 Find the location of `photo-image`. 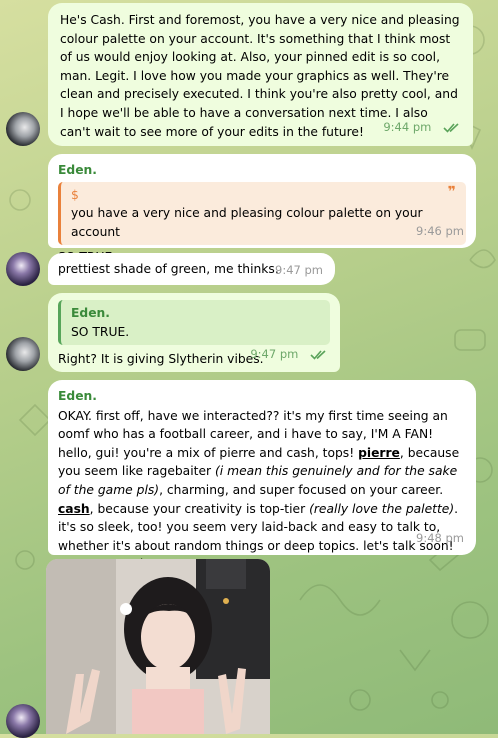

photo-image is located at coordinates (158, 646).